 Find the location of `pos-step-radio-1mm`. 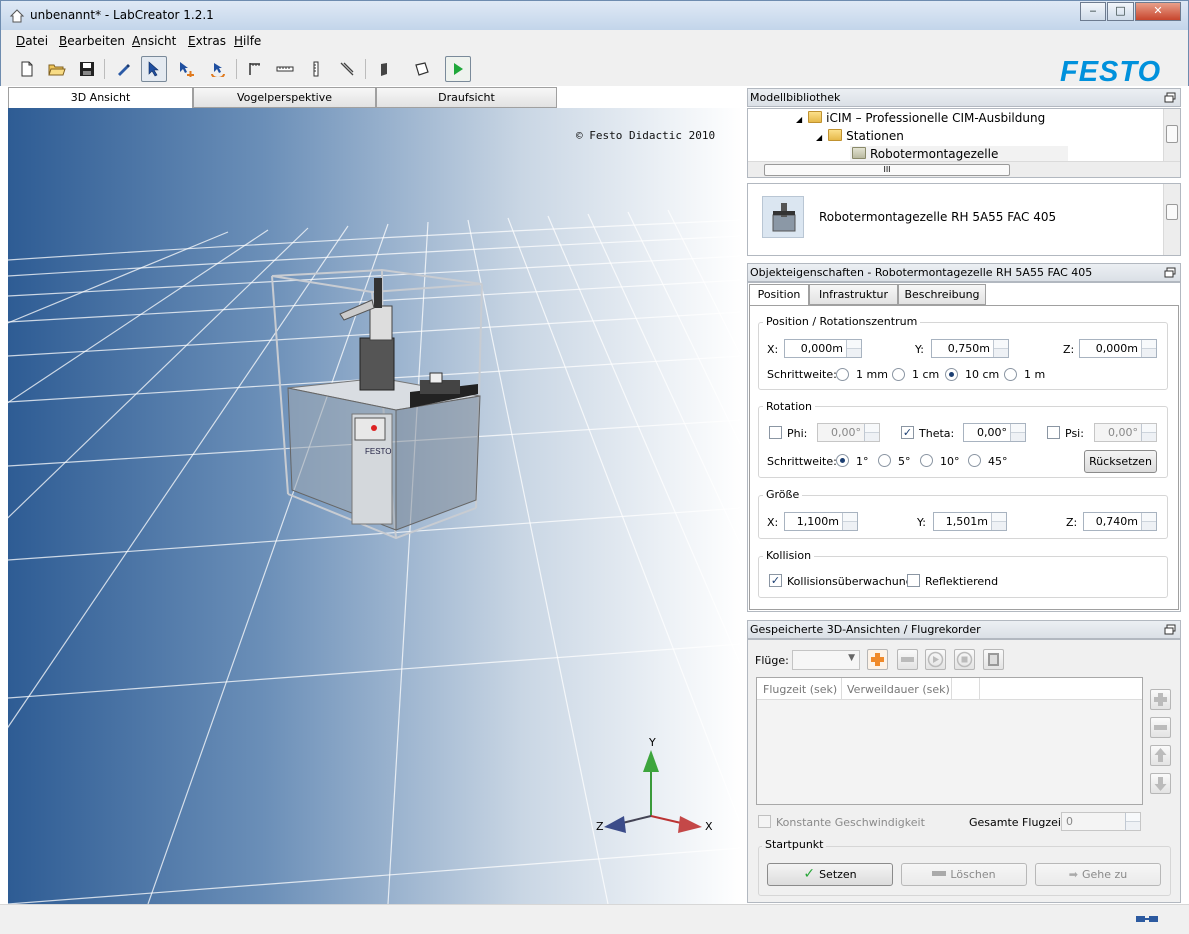

pos-step-radio-1mm is located at coordinates (842, 374).